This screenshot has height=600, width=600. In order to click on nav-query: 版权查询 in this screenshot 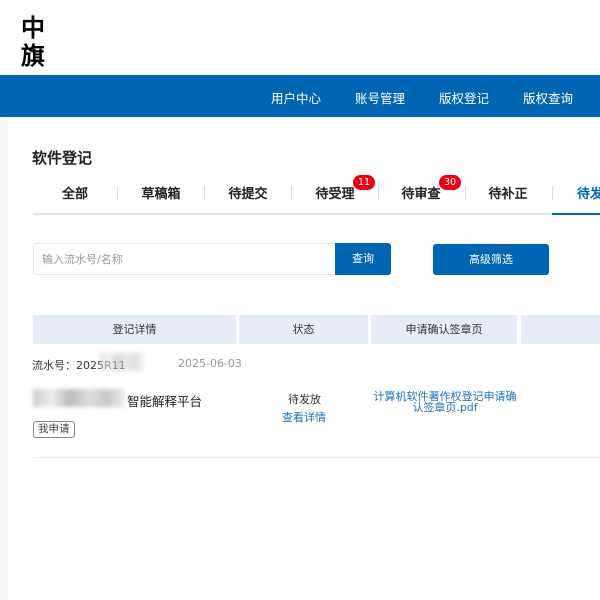, I will do `click(548, 97)`.